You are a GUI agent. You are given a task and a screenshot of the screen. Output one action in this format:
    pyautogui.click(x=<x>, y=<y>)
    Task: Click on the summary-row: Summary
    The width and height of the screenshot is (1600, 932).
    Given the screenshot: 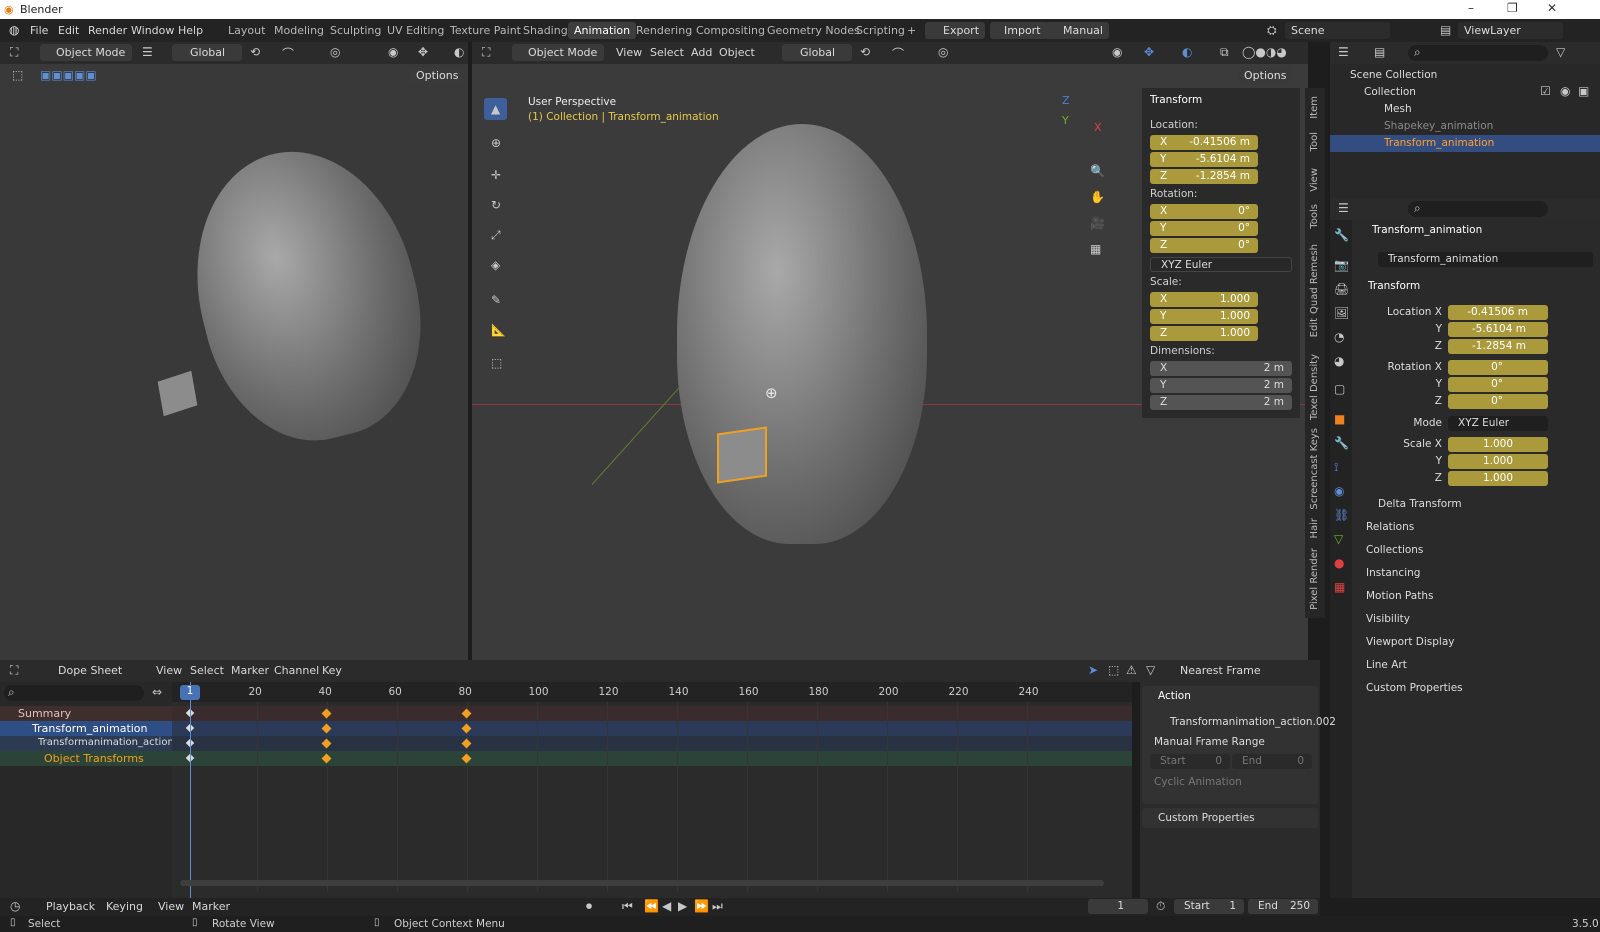 What is the action you would take?
    pyautogui.click(x=86, y=713)
    